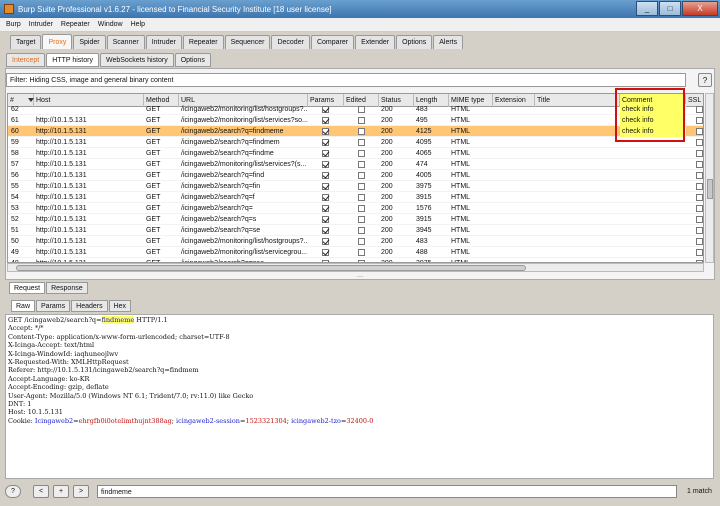  What do you see at coordinates (647, 8) in the screenshot?
I see `minimize-button: _` at bounding box center [647, 8].